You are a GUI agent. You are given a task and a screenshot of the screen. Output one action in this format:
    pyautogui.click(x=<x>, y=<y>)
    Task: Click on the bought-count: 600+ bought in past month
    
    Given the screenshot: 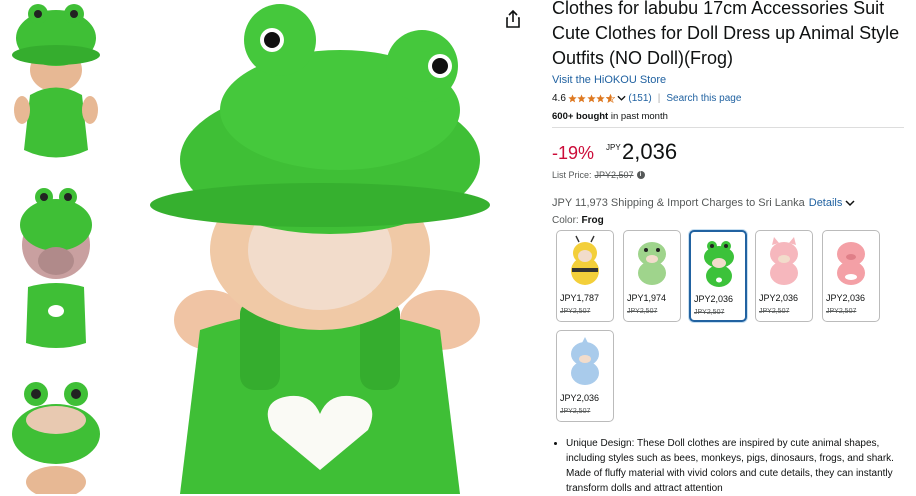 What is the action you would take?
    pyautogui.click(x=610, y=116)
    